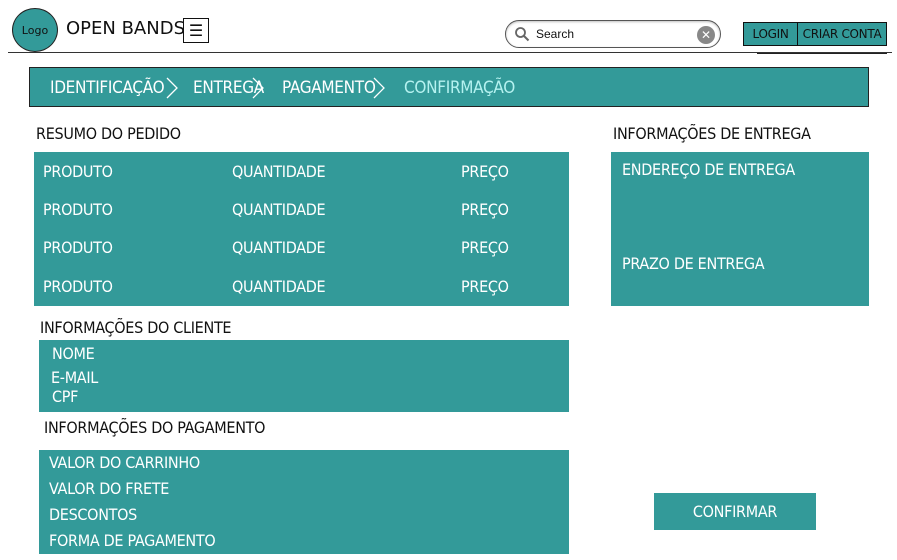 This screenshot has width=897, height=560. I want to click on step-confirmation: CONFIRMAÇÃO, so click(459, 88).